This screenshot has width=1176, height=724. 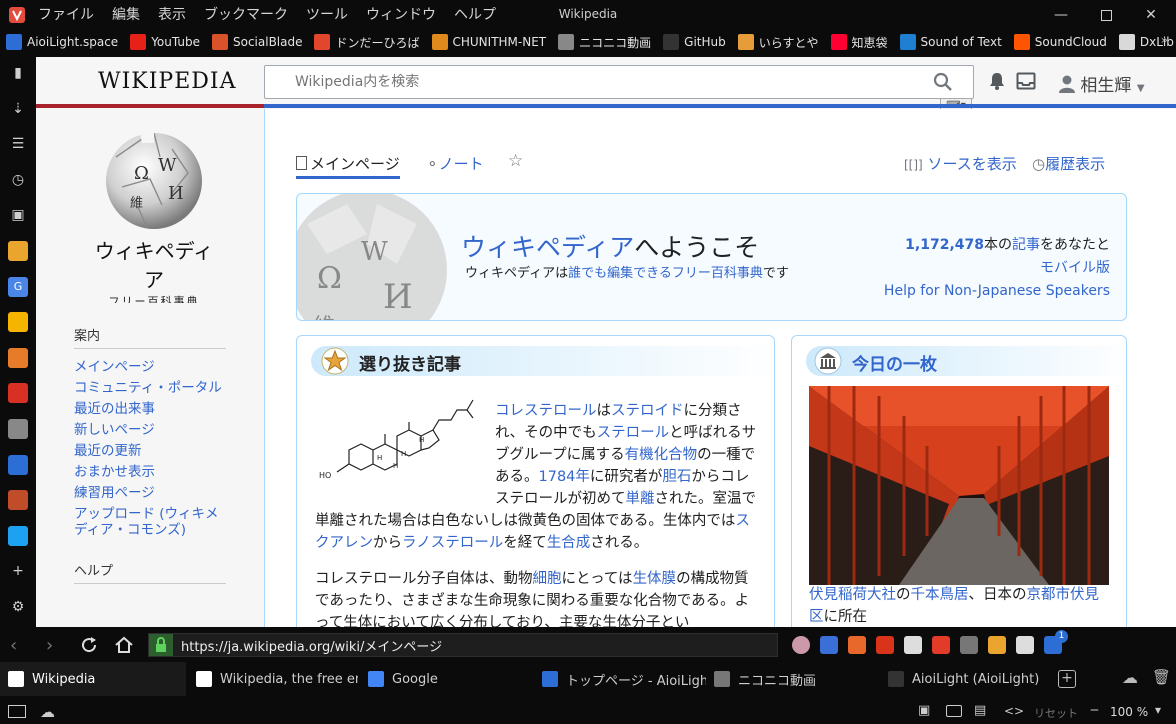 What do you see at coordinates (997, 268) in the screenshot?
I see `mobile-version-link: モバイル版` at bounding box center [997, 268].